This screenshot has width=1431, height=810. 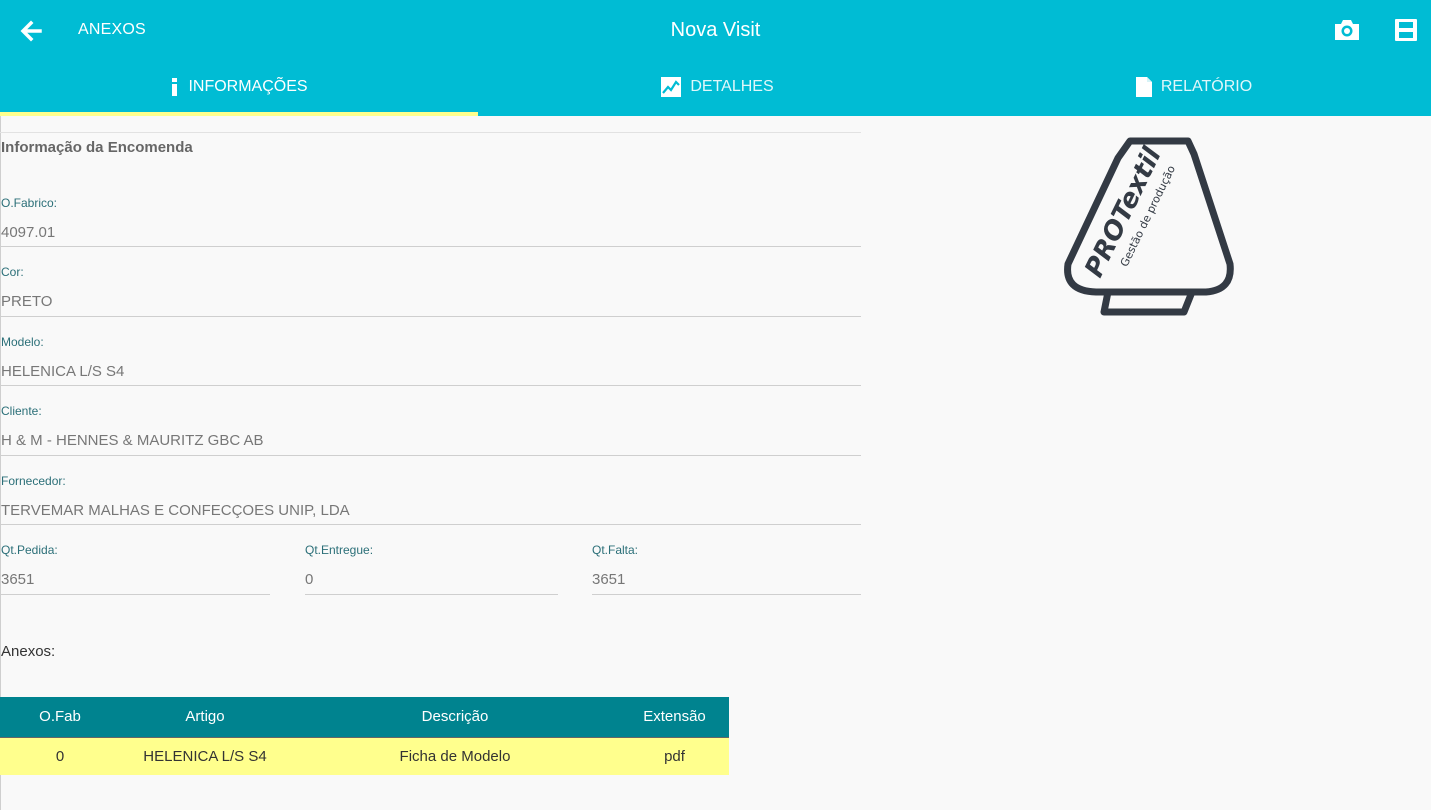 What do you see at coordinates (97, 147) in the screenshot?
I see `section-title: Informação da Encomenda` at bounding box center [97, 147].